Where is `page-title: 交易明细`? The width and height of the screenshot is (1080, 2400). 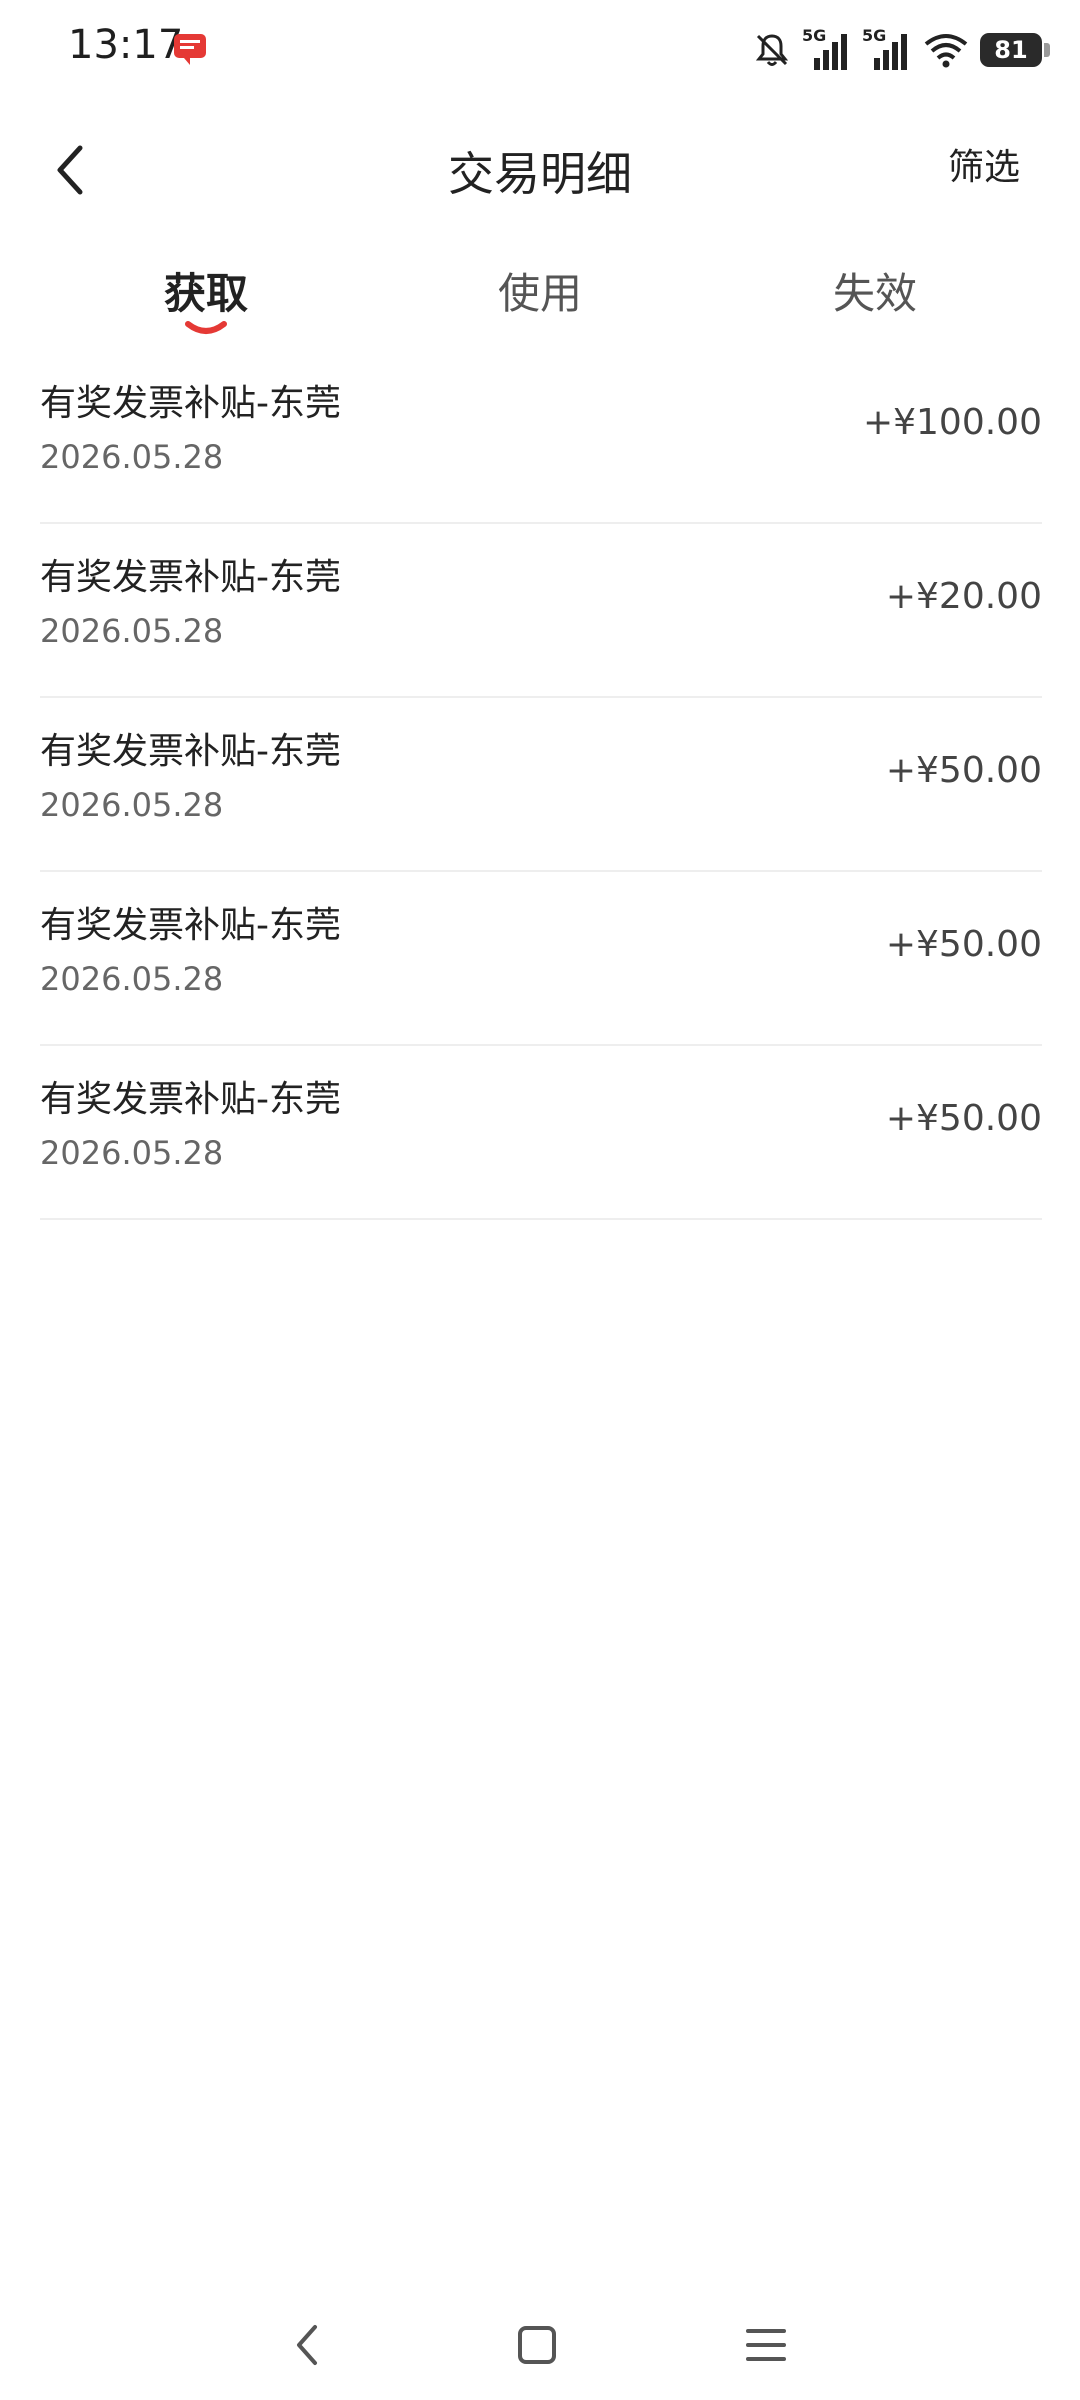
page-title: 交易明细 is located at coordinates (540, 174).